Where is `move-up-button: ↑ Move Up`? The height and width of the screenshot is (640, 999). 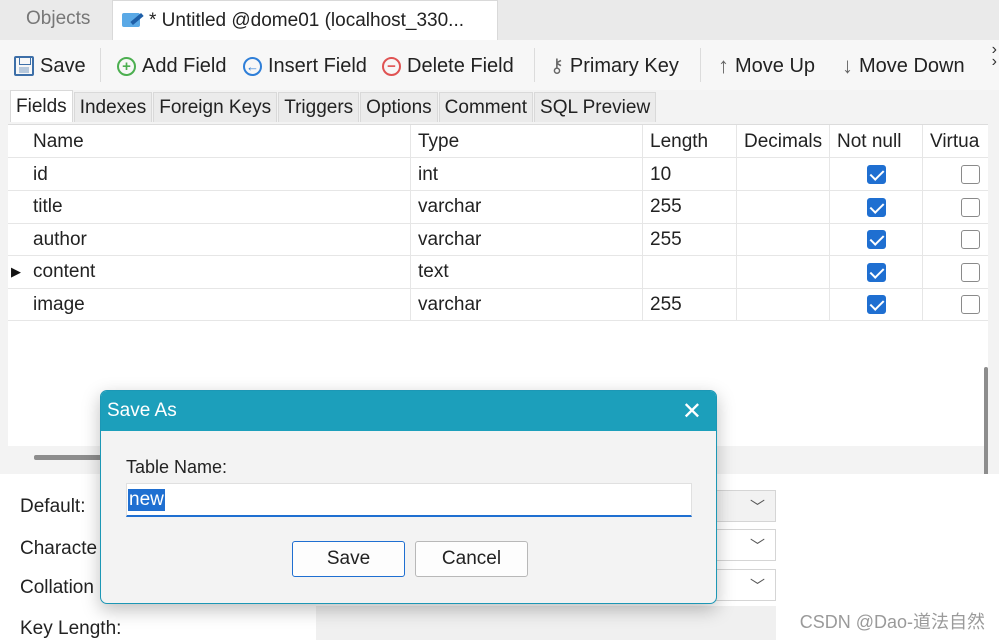
move-up-button: ↑ Move Up is located at coordinates (766, 66).